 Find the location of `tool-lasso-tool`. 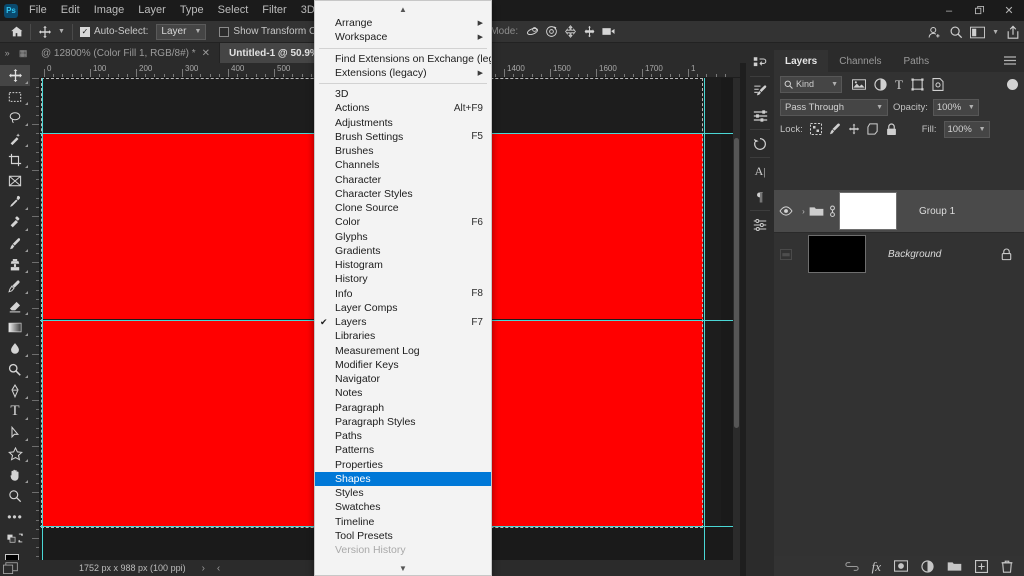

tool-lasso-tool is located at coordinates (15, 117).